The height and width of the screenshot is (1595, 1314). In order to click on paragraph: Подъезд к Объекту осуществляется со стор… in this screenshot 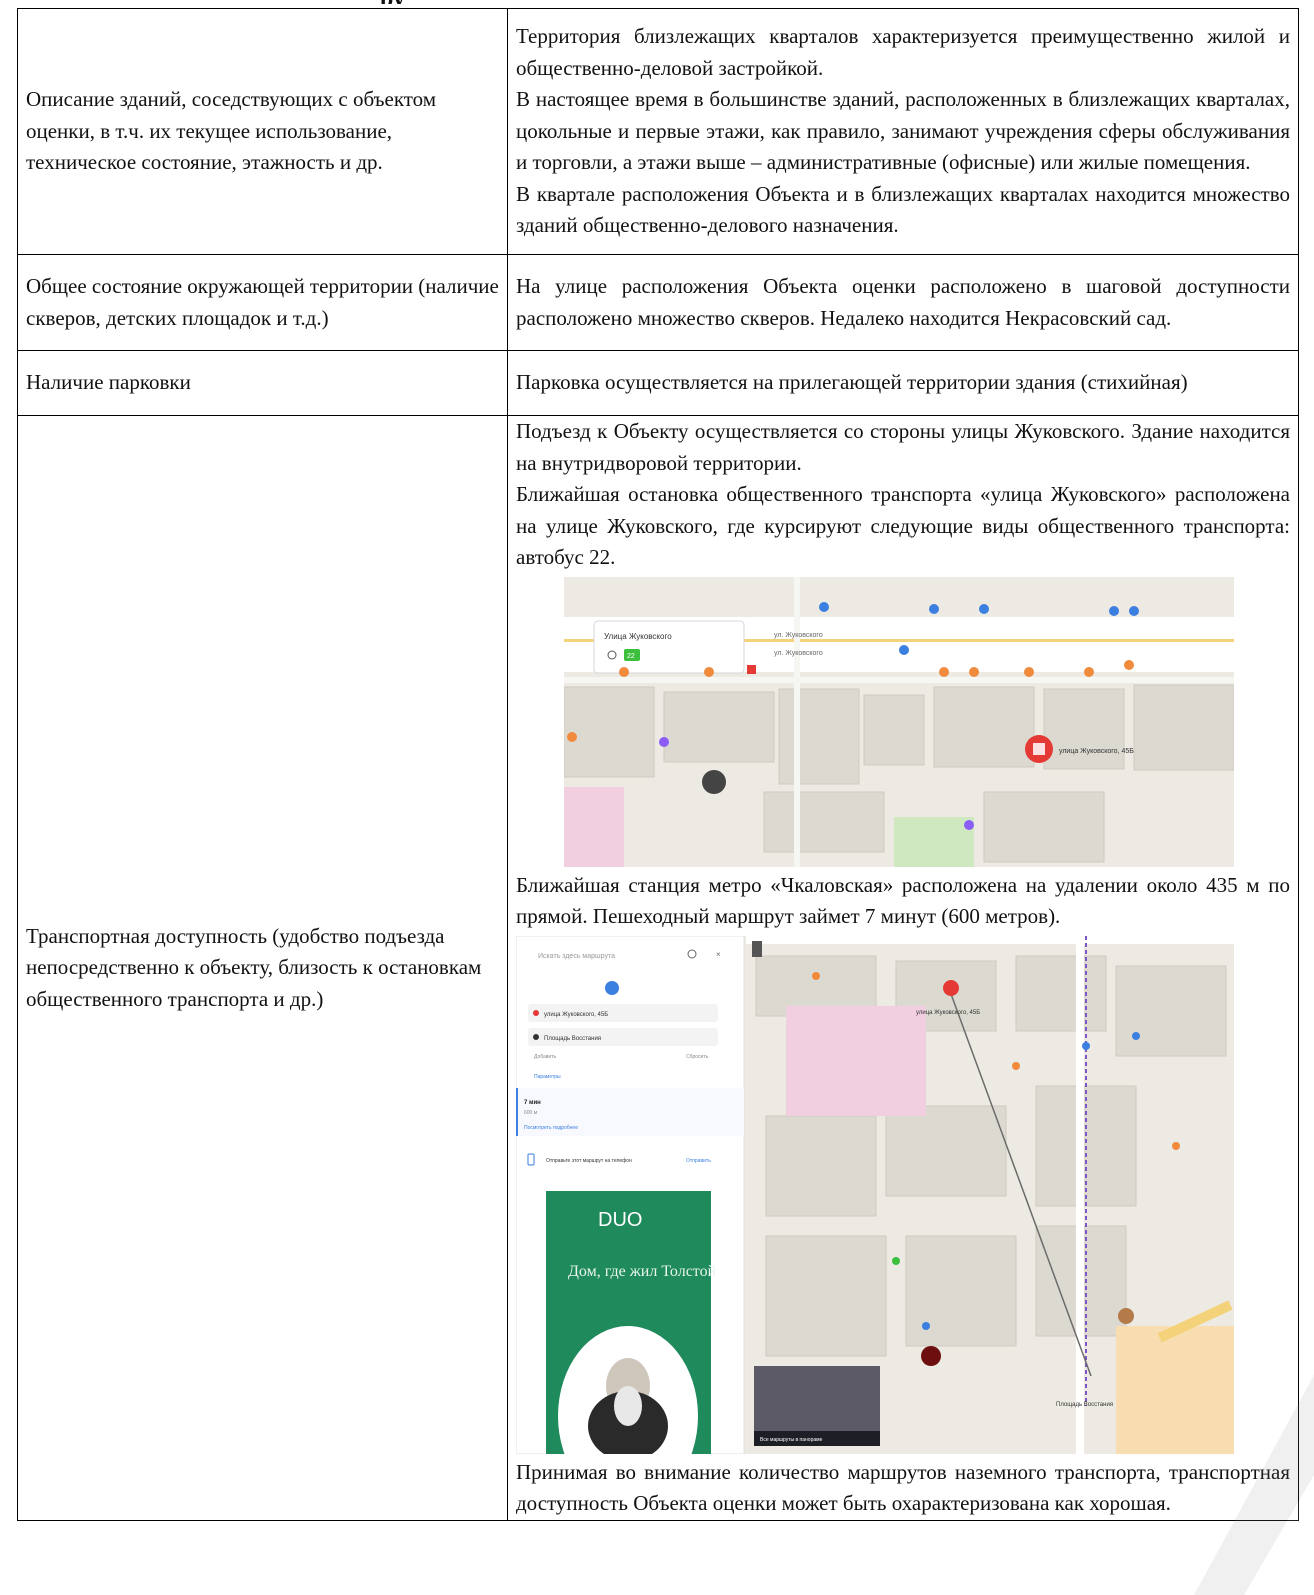, I will do `click(903, 447)`.